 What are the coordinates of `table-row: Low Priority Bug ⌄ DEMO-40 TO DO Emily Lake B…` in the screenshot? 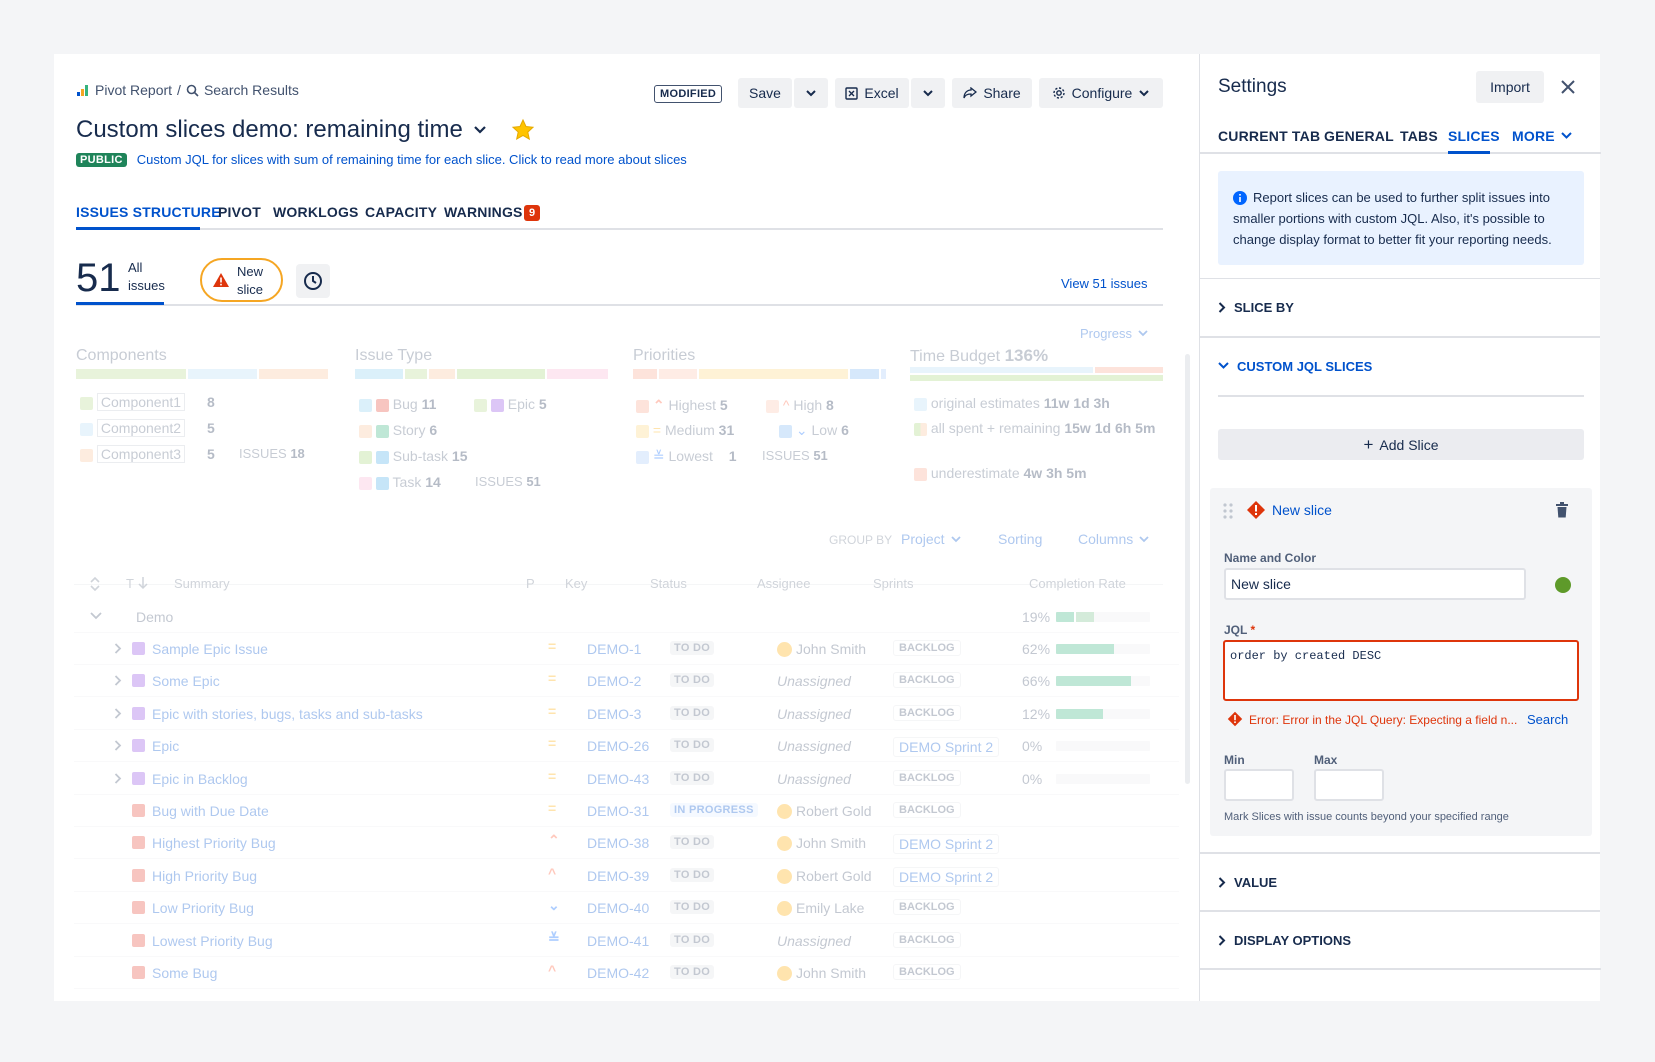 It's located at (626, 908).